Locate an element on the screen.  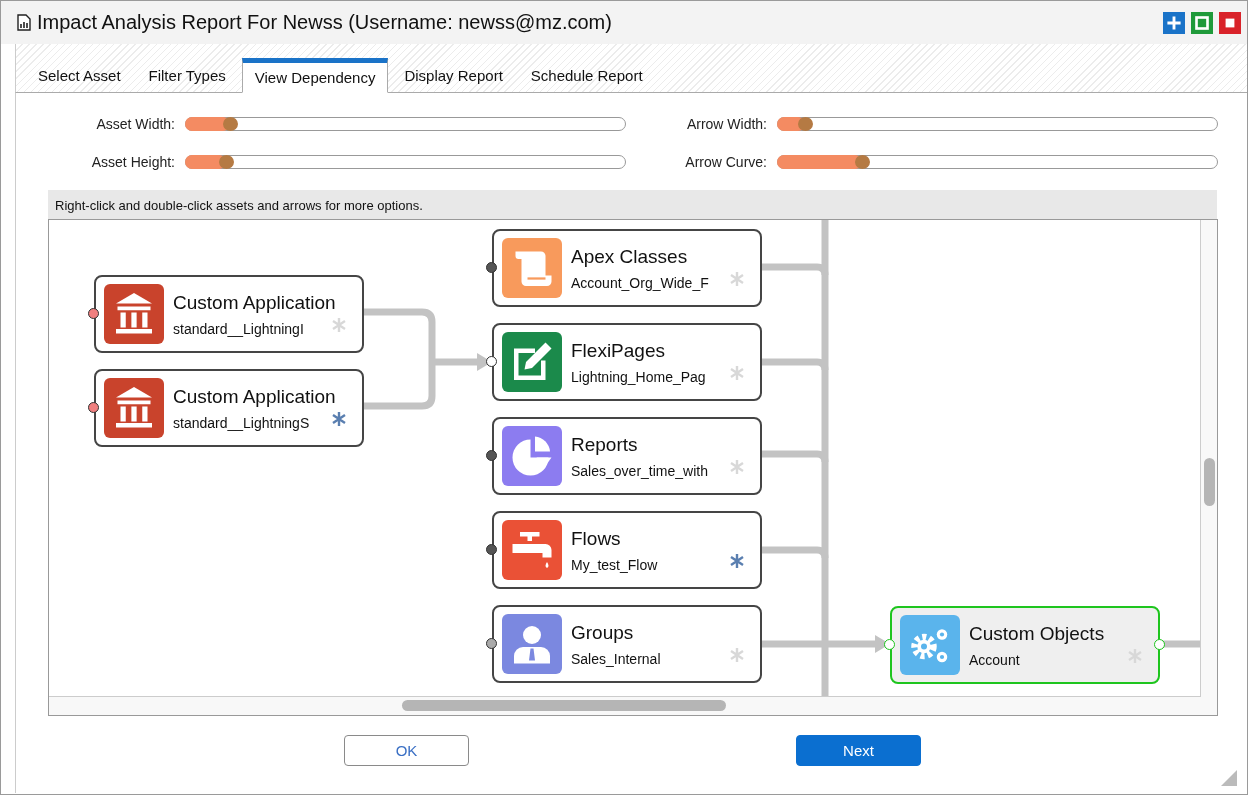
slider-label: Asset Height: is located at coordinates (132, 162).